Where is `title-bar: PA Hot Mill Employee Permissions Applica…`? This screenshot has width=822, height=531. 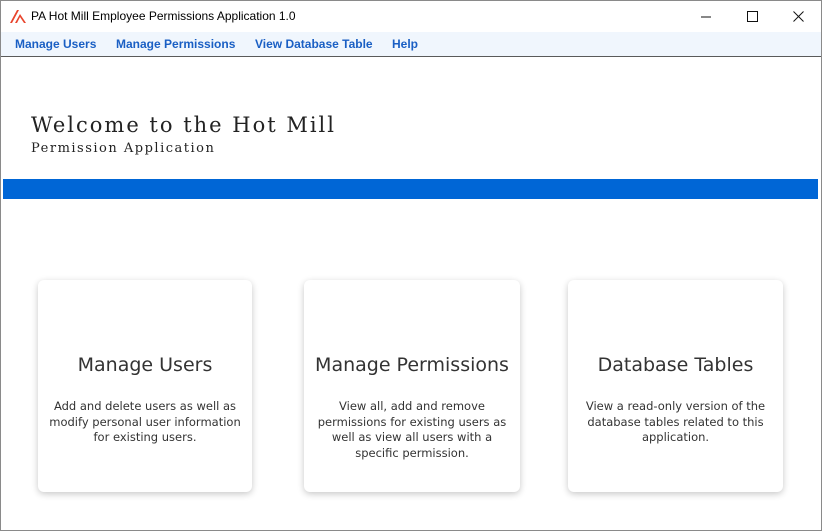
title-bar: PA Hot Mill Employee Permissions Applica… is located at coordinates (411, 16).